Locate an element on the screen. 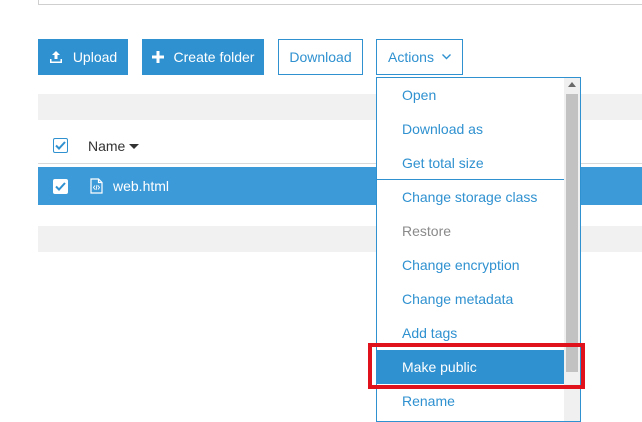  annotation-highlight-box is located at coordinates (476, 366).